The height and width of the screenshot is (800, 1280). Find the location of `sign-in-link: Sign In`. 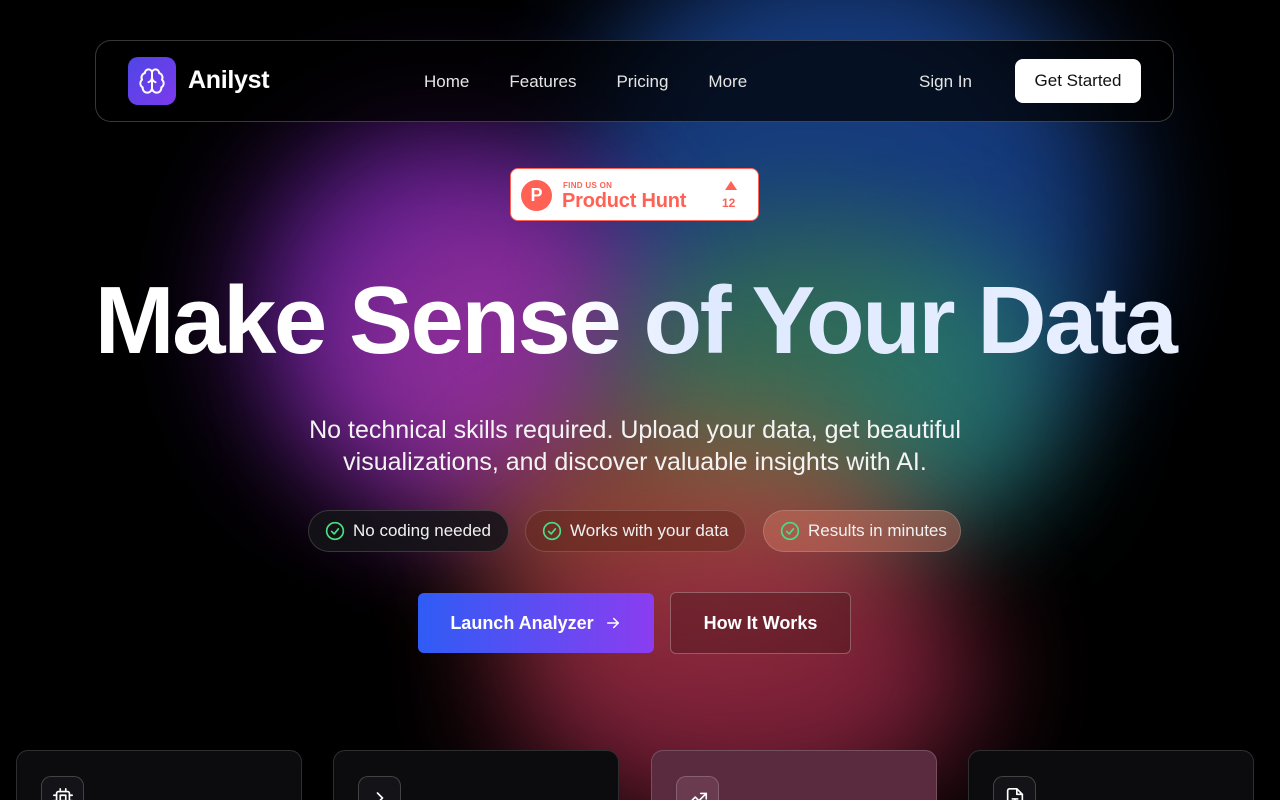

sign-in-link: Sign In is located at coordinates (945, 82).